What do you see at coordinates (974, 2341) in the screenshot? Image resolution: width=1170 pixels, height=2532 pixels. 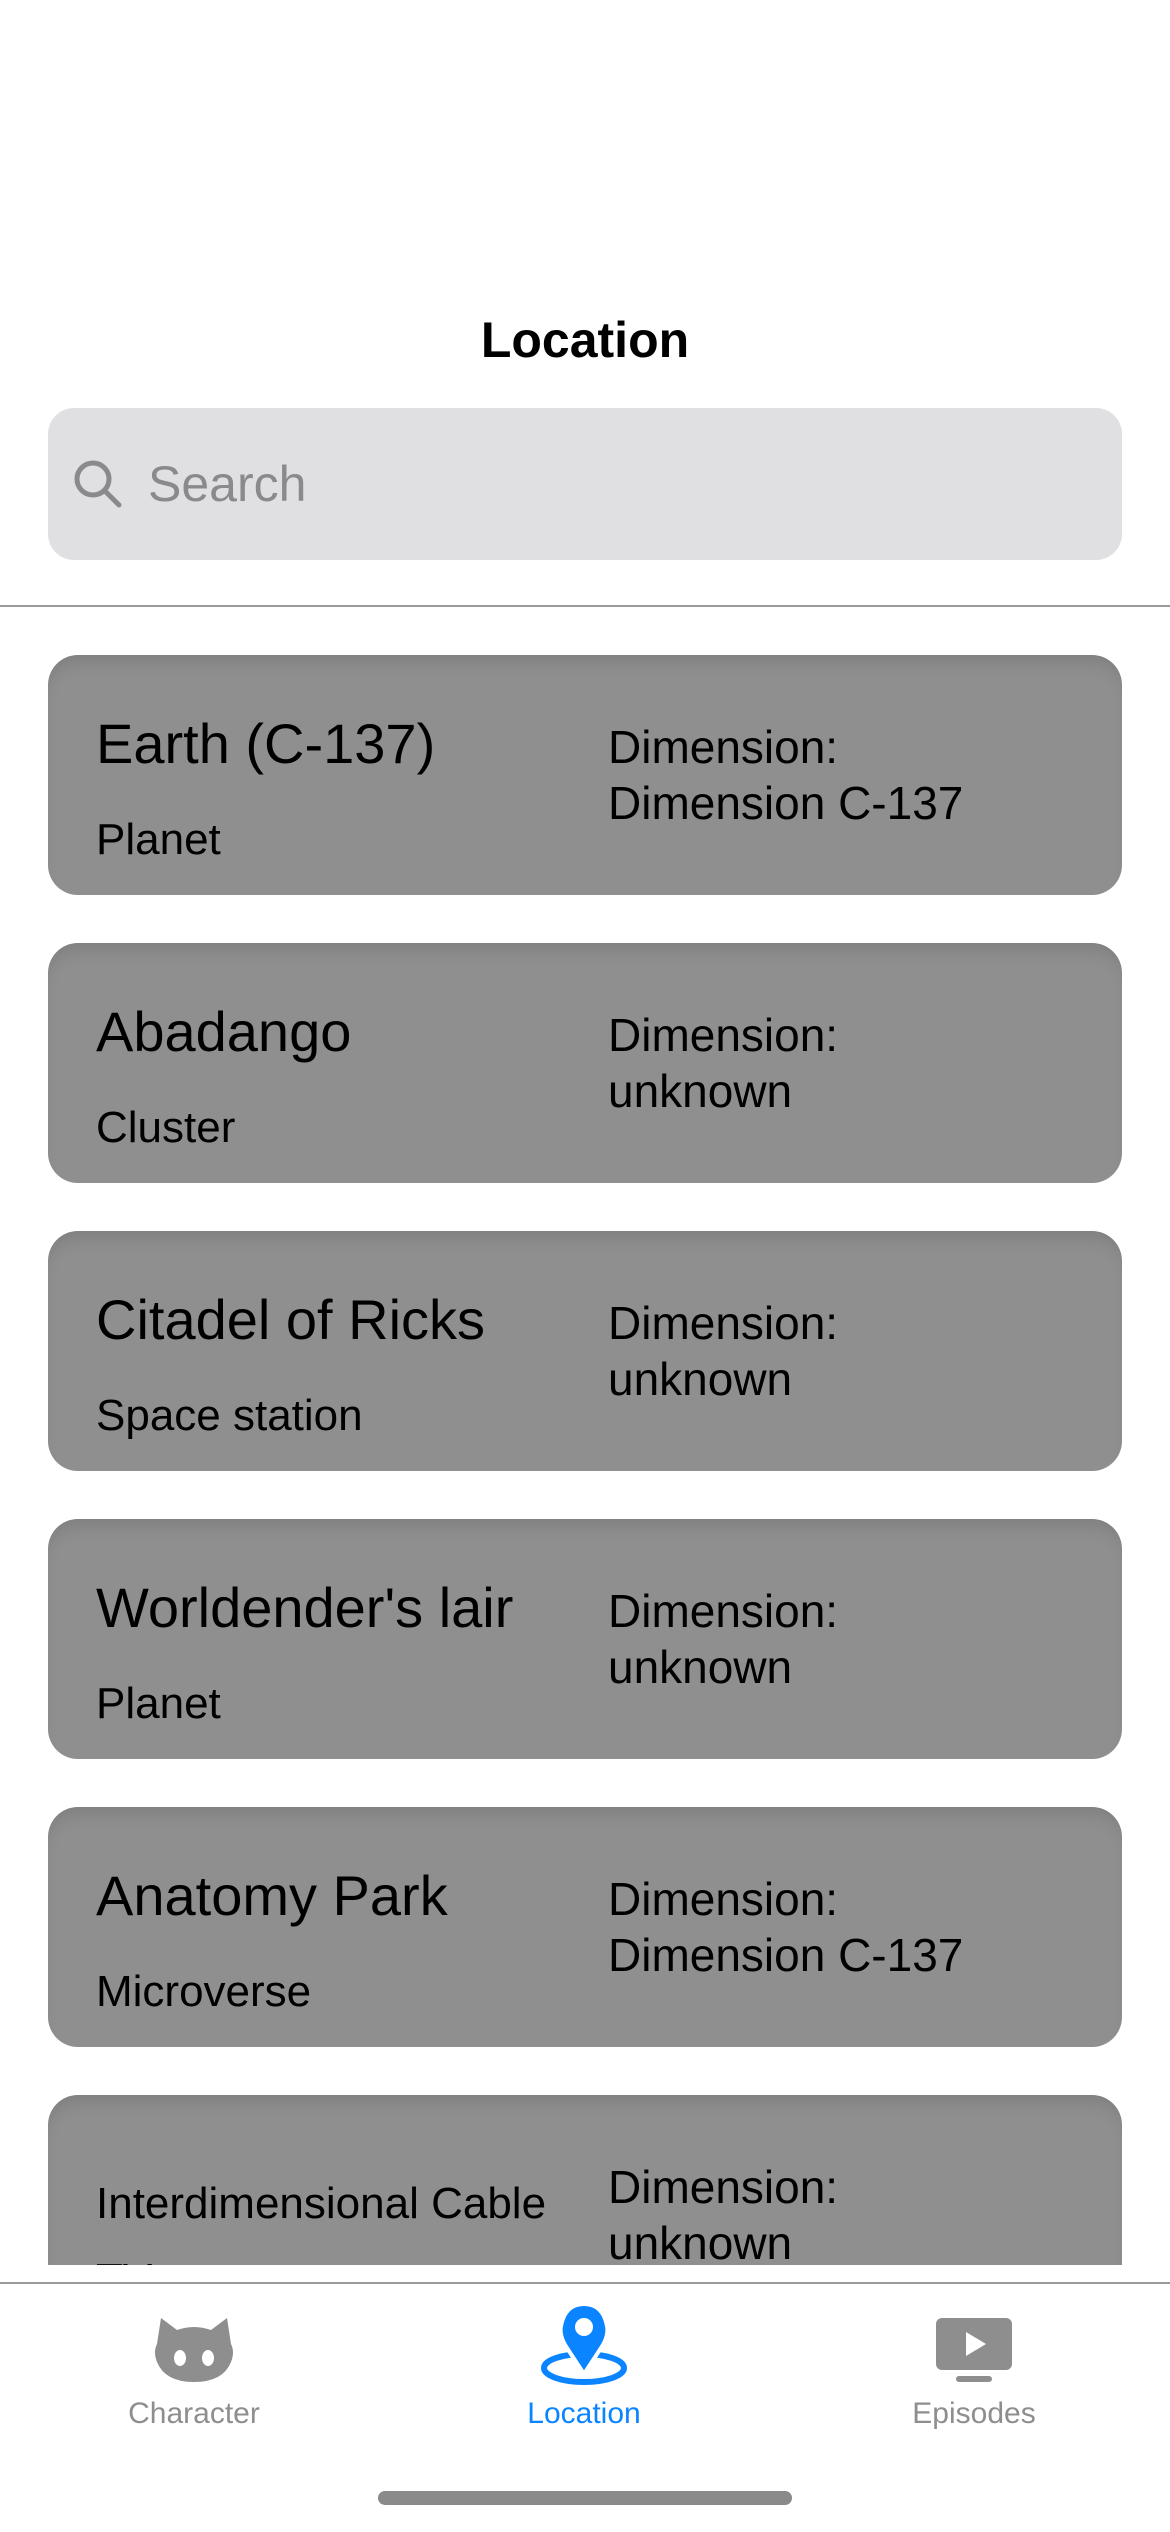 I see `play-tv-icon` at bounding box center [974, 2341].